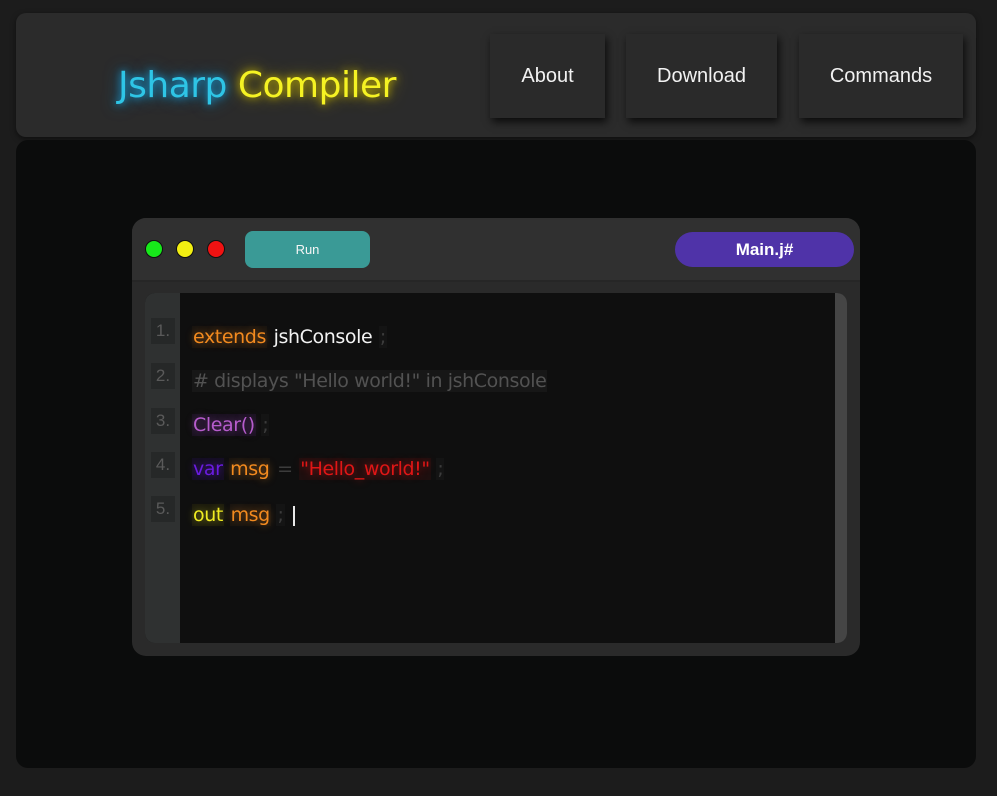 This screenshot has width=997, height=796. I want to click on code-line-4: var msg = "Hello_world!" ;, so click(318, 469).